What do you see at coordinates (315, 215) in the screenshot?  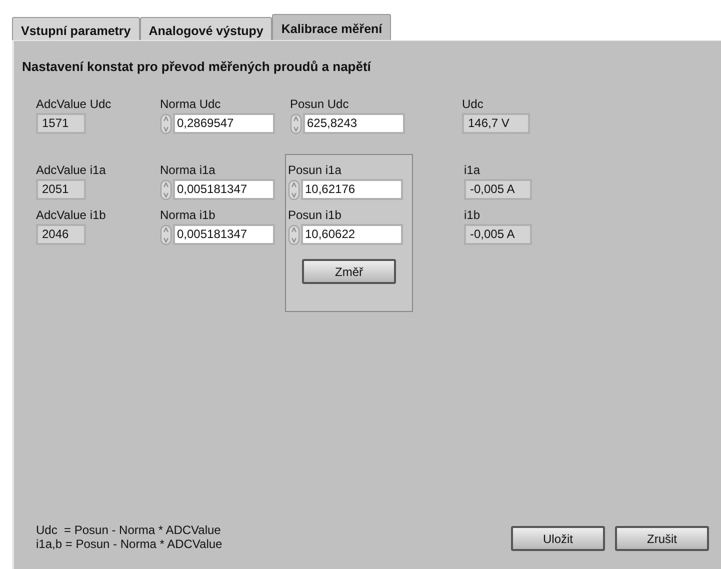 I see `field-label: Posun i1b` at bounding box center [315, 215].